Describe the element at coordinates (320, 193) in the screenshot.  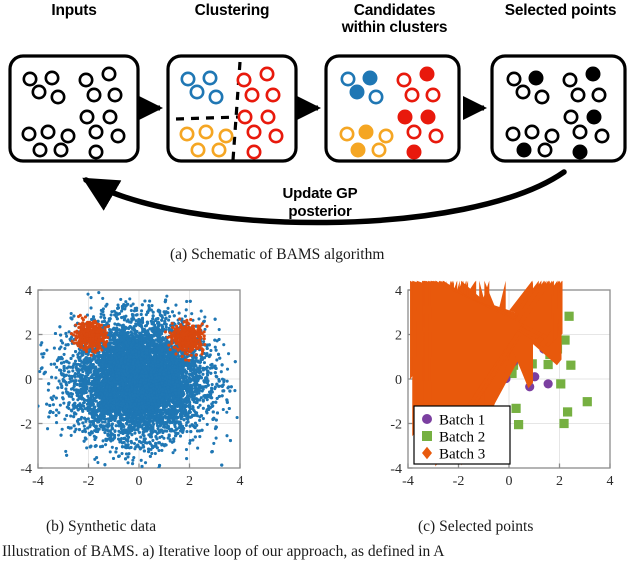
I see `feedback-label-line1: Update GP` at that location.